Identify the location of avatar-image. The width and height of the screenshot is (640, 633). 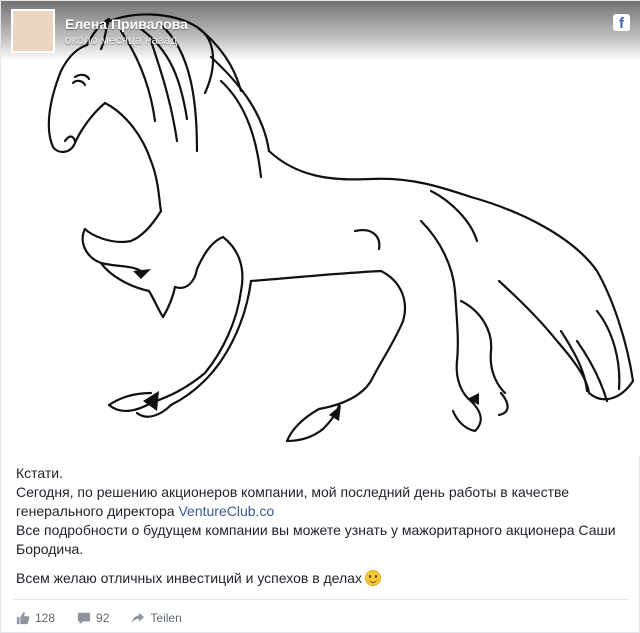
(34, 32).